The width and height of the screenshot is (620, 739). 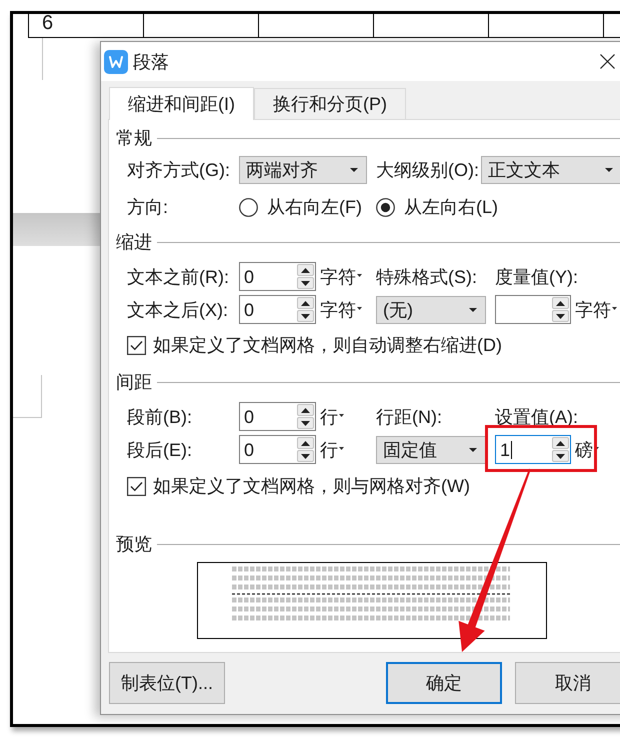 I want to click on field-label: 设置值(A):, so click(x=537, y=417).